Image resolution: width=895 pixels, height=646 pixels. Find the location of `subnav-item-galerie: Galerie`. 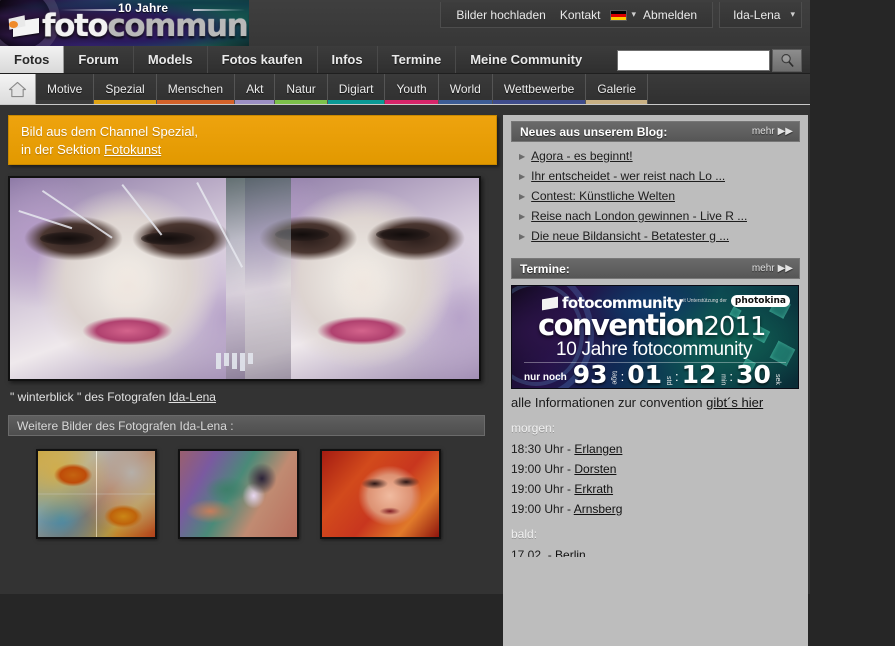

subnav-item-galerie: Galerie is located at coordinates (617, 89).